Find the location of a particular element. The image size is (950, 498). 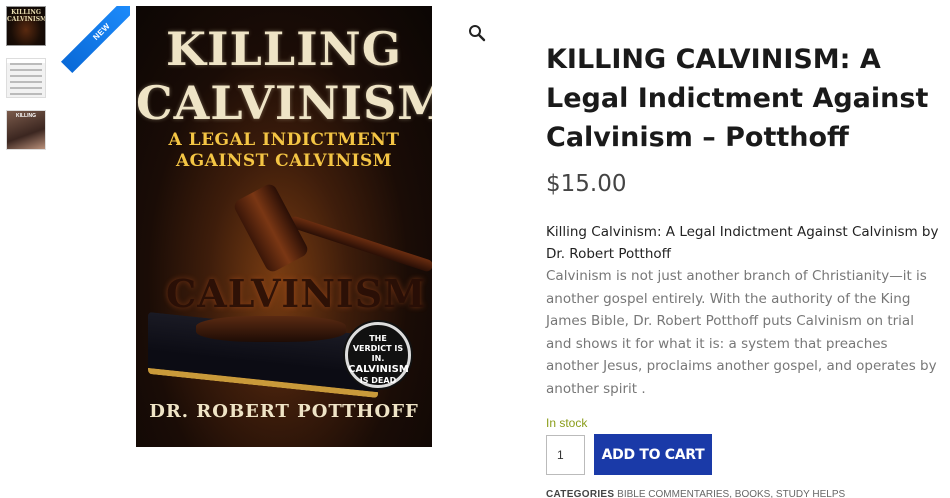

cover-background-word: CALVINISM is located at coordinates (296, 293).